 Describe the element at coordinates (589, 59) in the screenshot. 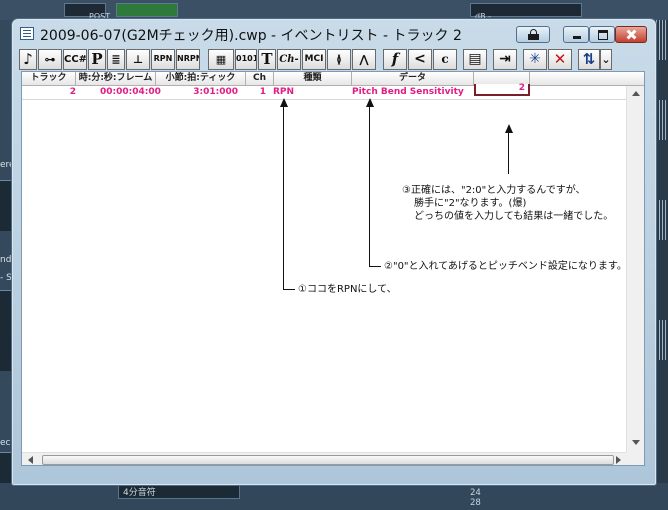

I see `sort-button: ⇅` at that location.